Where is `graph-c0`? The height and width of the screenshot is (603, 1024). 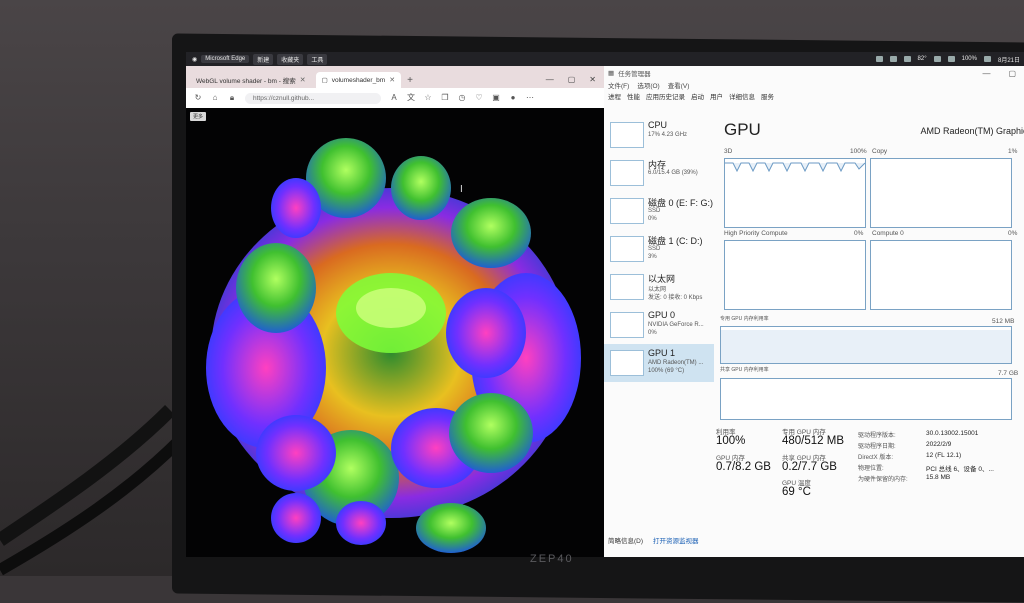
graph-c0 is located at coordinates (941, 275).